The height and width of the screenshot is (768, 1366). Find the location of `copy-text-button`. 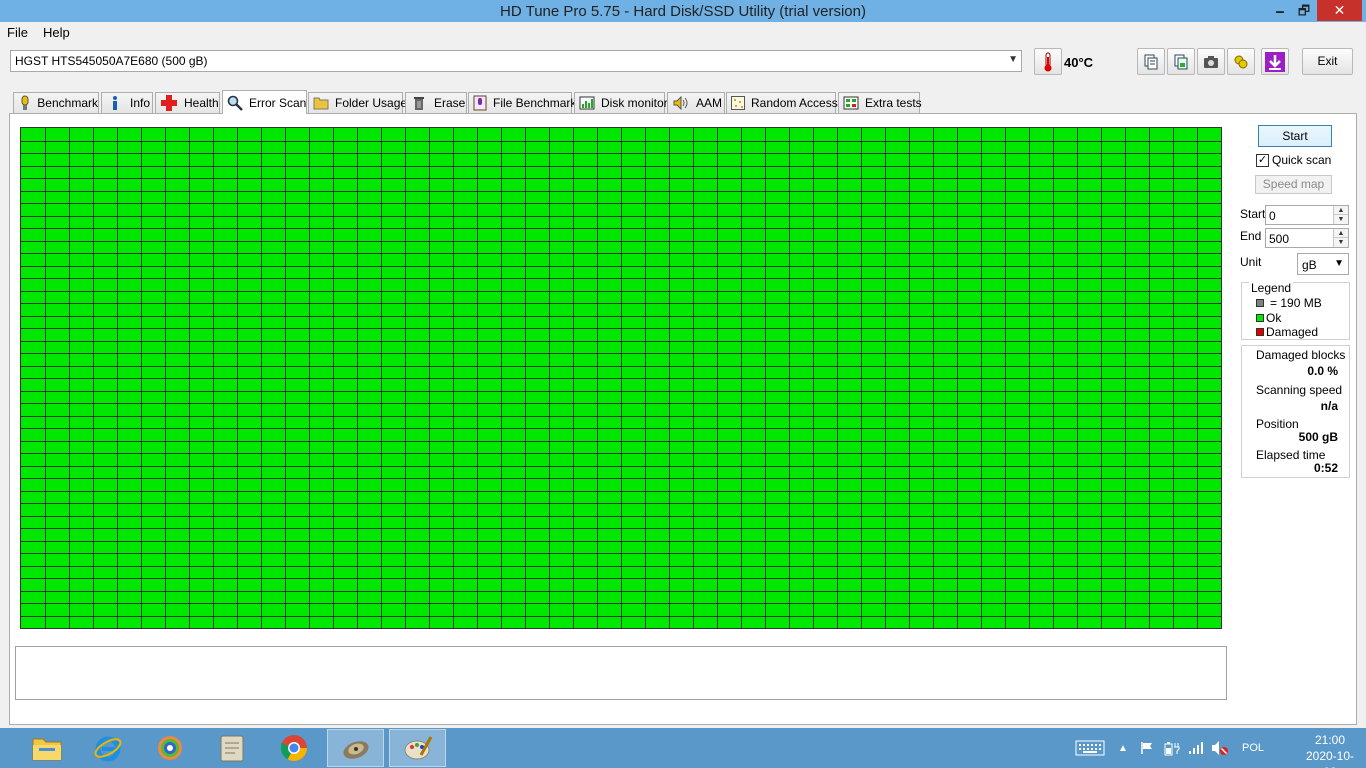

copy-text-button is located at coordinates (1151, 61).